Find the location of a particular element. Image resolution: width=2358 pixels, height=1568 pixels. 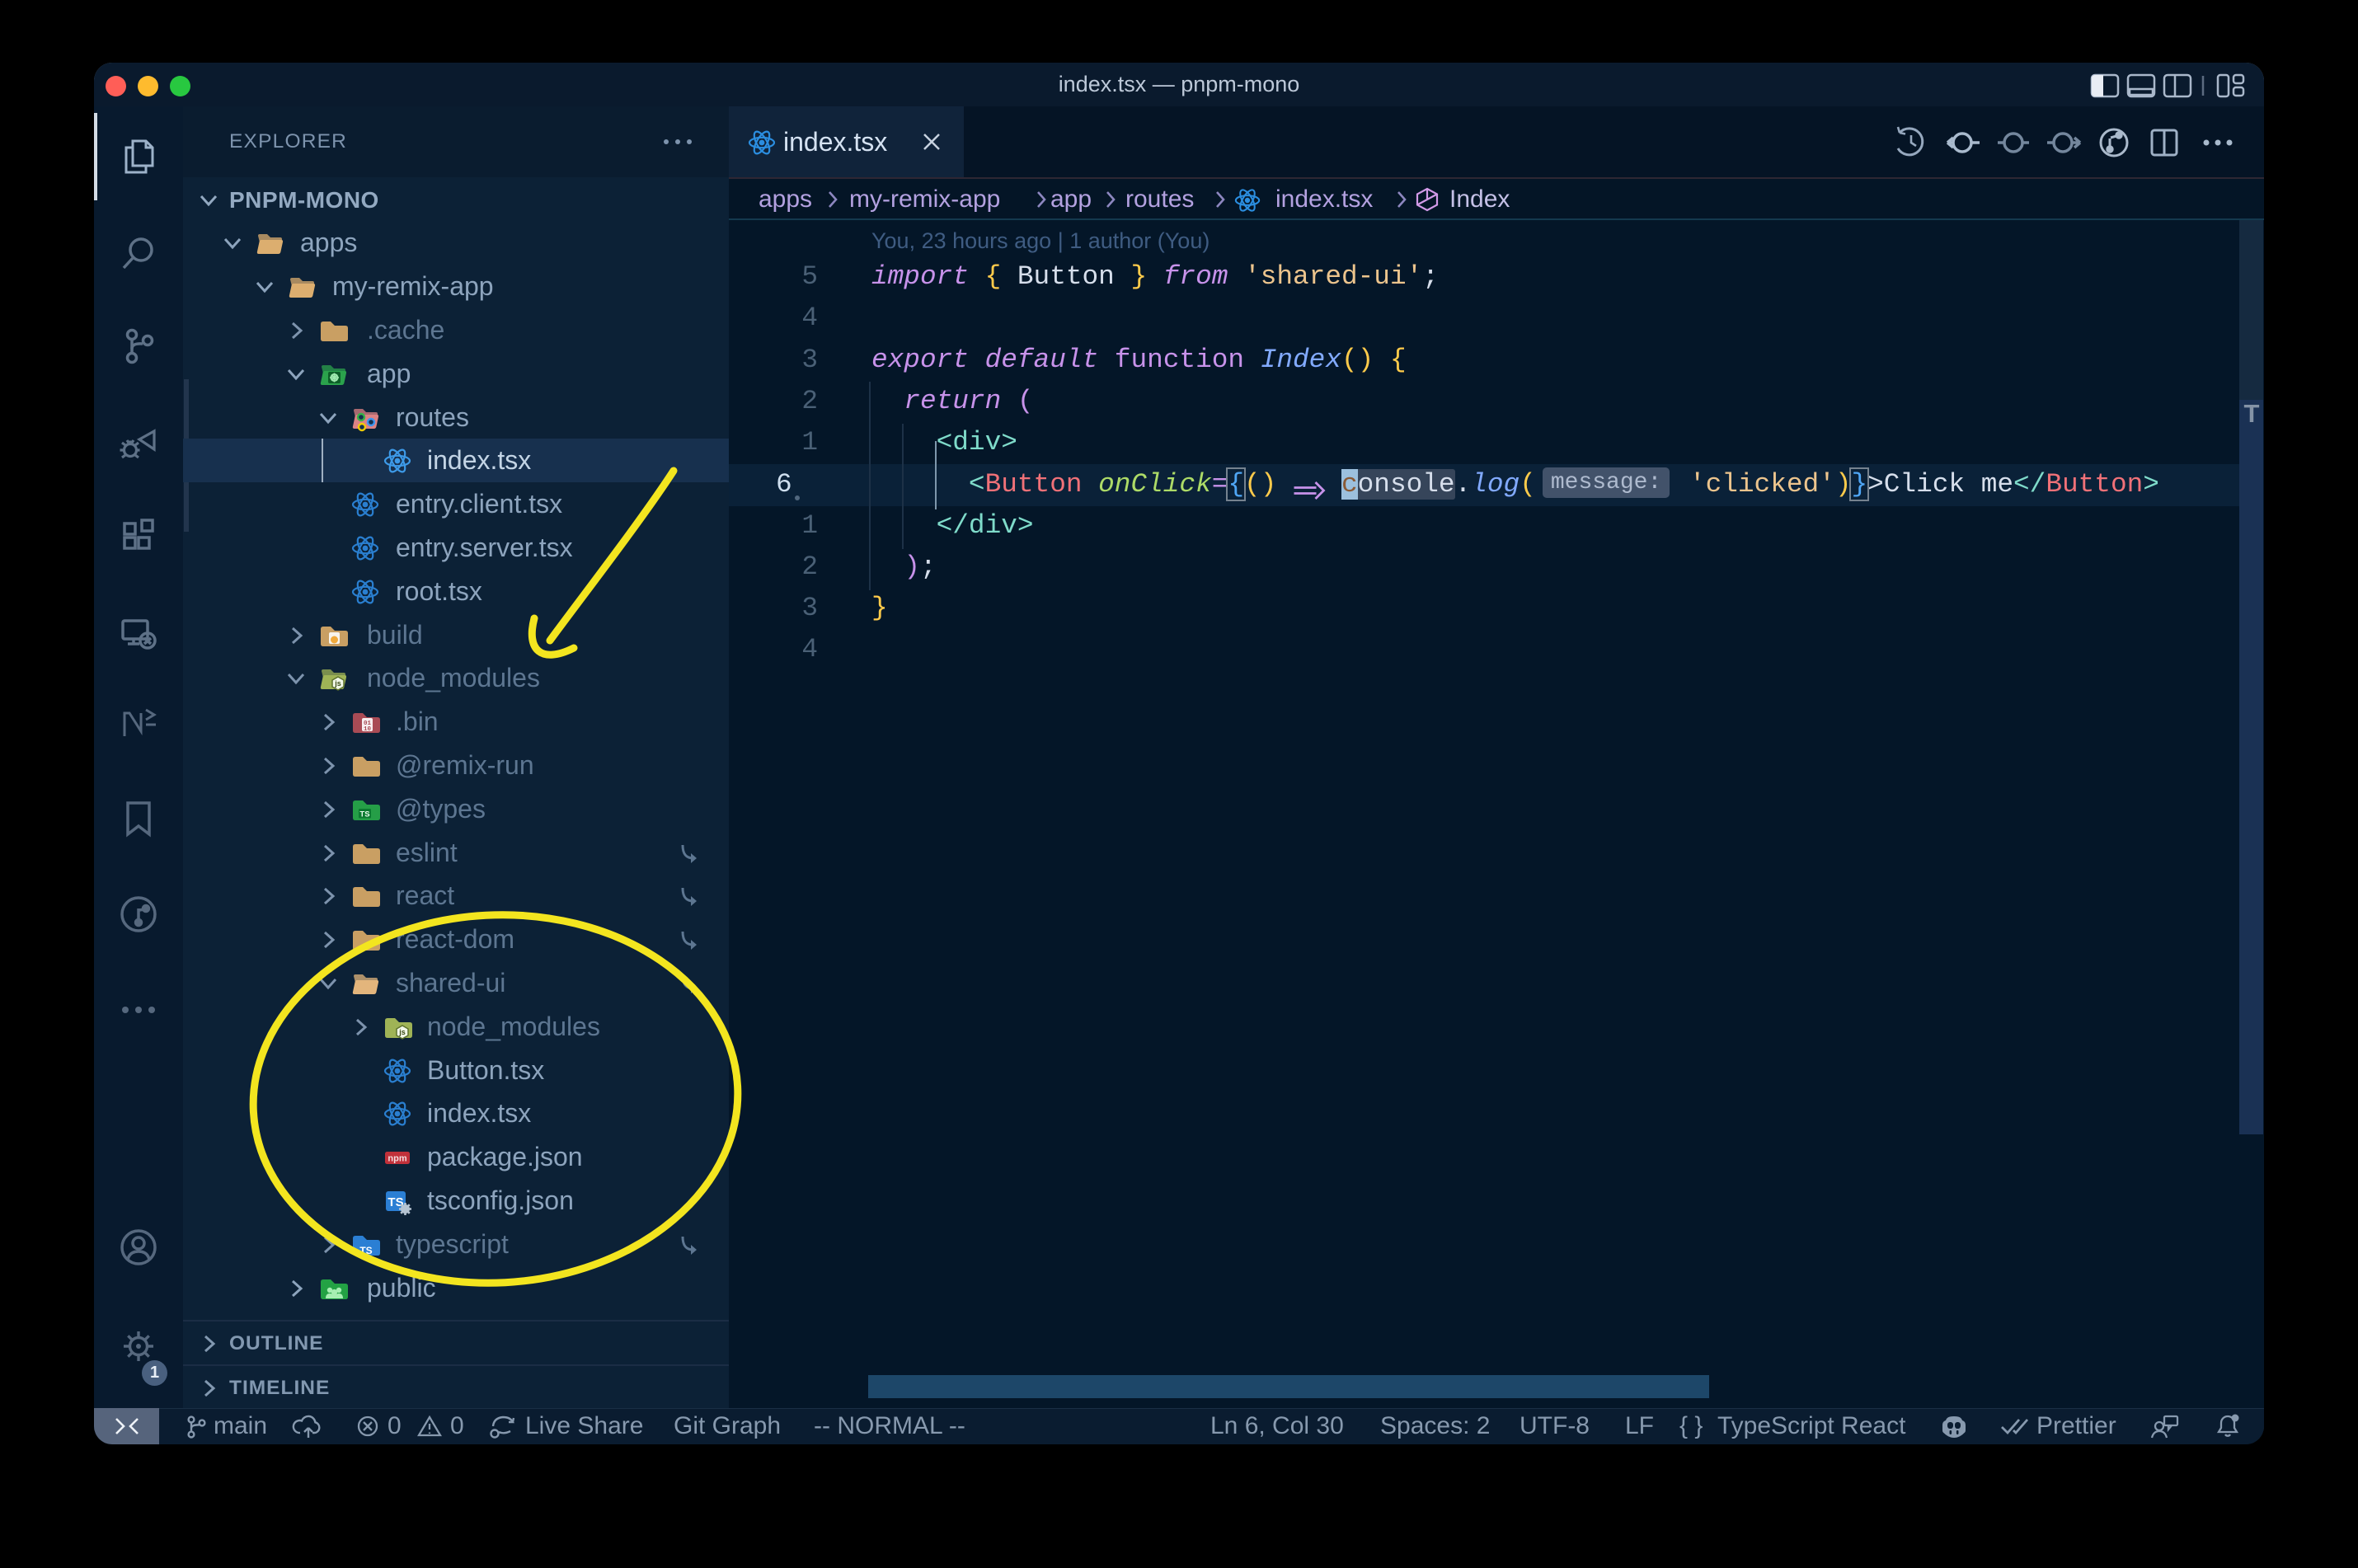

svg-text: npm is located at coordinates (397, 1159).